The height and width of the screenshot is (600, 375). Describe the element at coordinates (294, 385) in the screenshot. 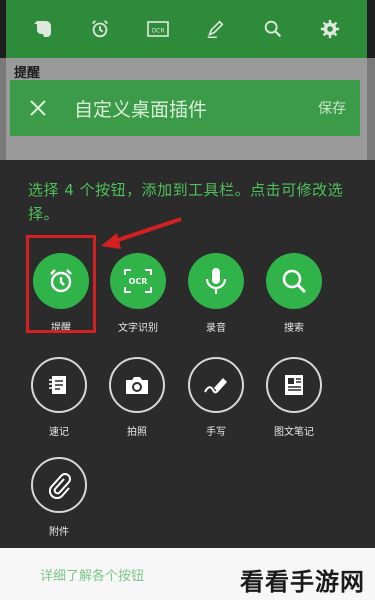

I see `image-text-note-icon` at that location.